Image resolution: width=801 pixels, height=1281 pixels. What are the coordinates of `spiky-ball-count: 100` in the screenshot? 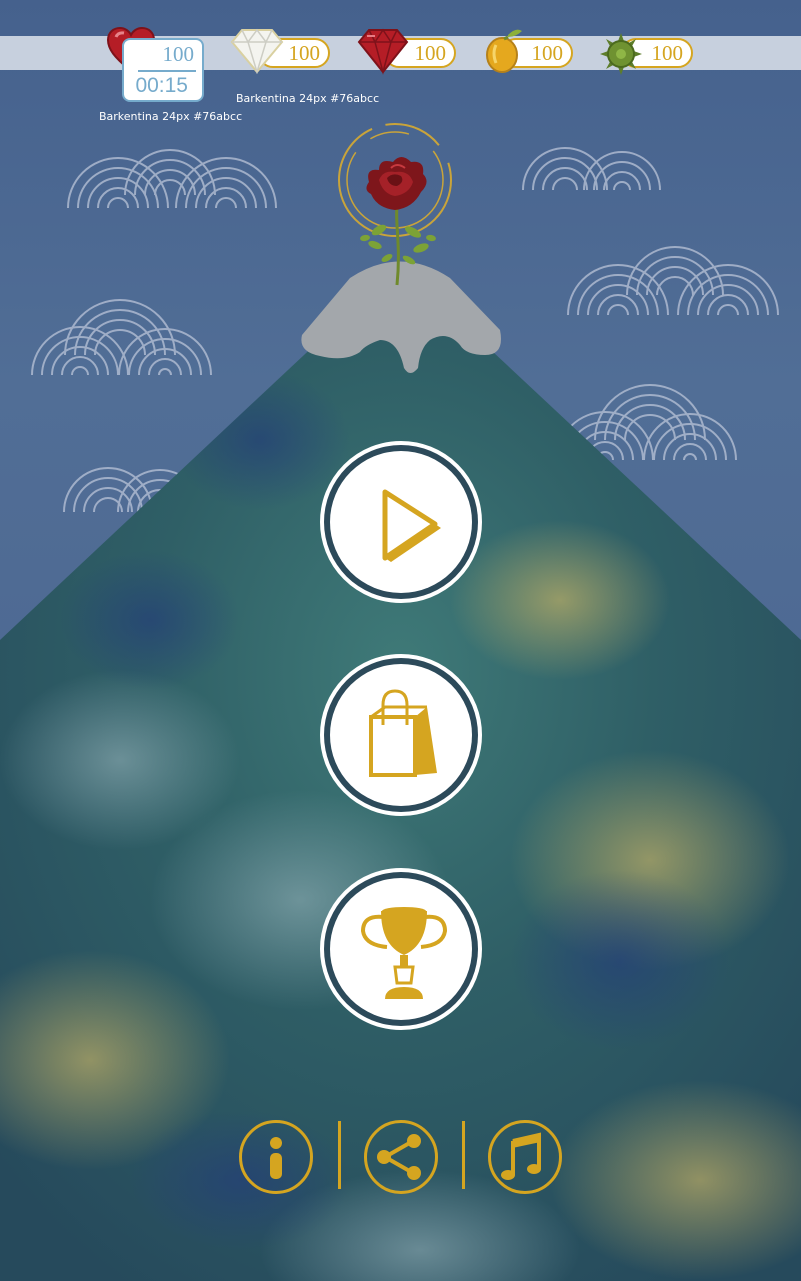 It's located at (667, 53).